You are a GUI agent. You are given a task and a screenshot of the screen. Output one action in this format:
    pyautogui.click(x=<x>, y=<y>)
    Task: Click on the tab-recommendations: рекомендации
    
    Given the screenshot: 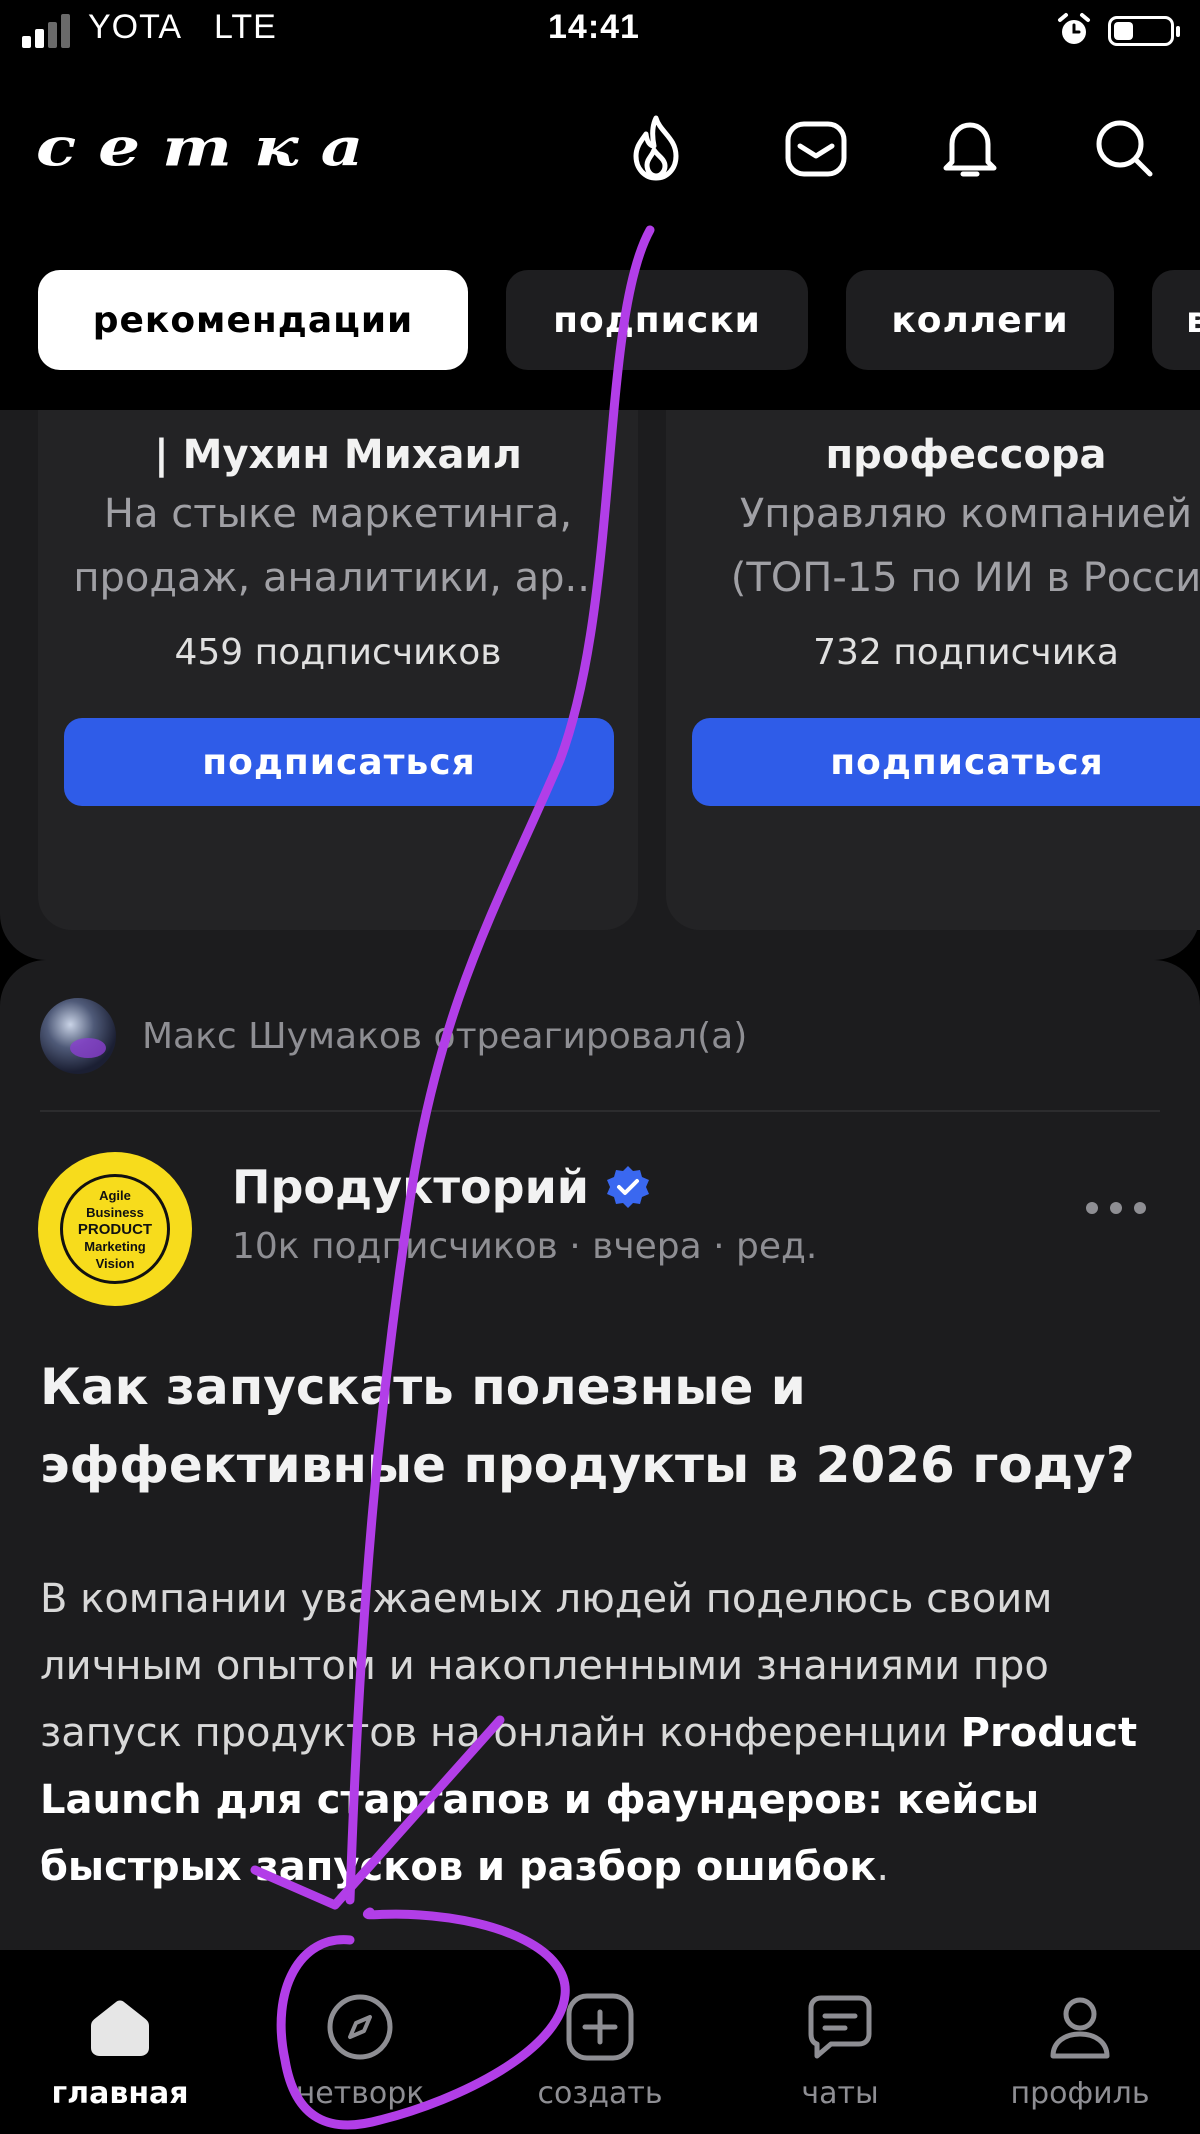 What is the action you would take?
    pyautogui.click(x=253, y=320)
    